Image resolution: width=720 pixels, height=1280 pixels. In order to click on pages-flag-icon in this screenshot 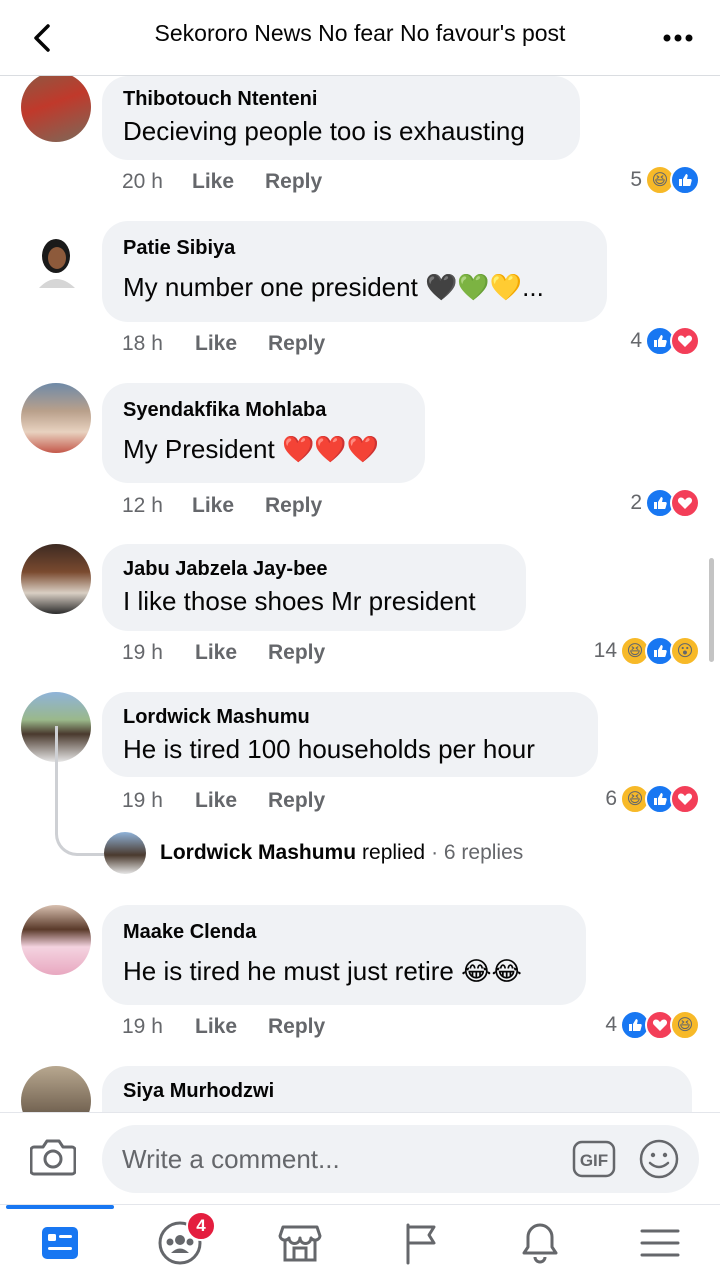, I will do `click(421, 1244)`.